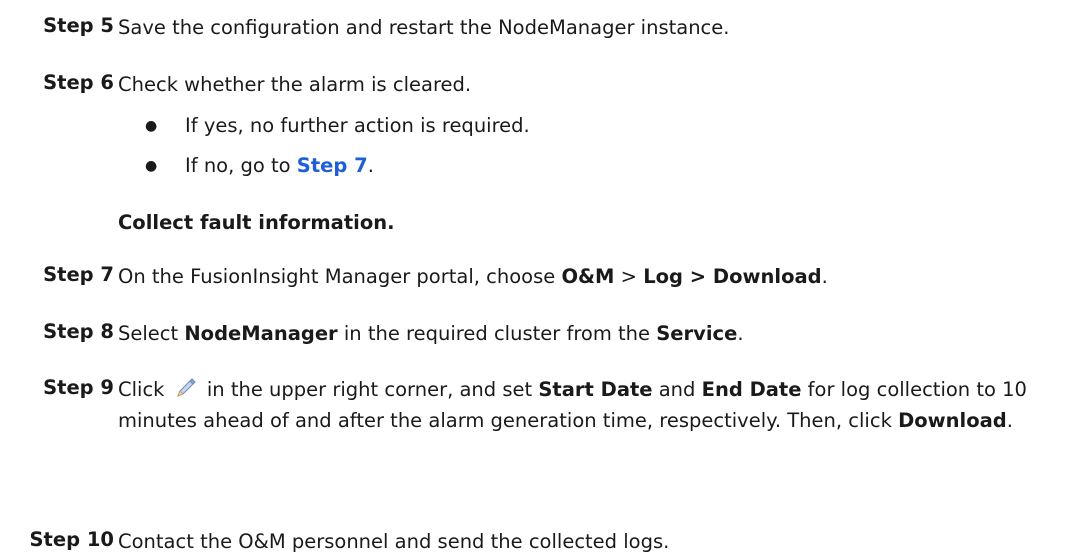  Describe the element at coordinates (186, 392) in the screenshot. I see `pencil-icon` at that location.